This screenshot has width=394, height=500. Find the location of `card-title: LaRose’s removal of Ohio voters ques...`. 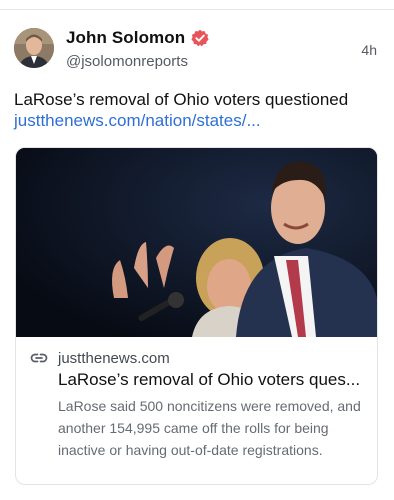

card-title: LaRose’s removal of Ohio voters ques... is located at coordinates (209, 379).